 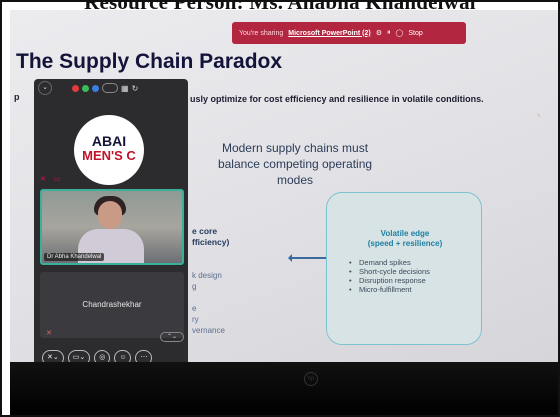 What do you see at coordinates (415, 33) in the screenshot?
I see `stop-share-button: Stop` at bounding box center [415, 33].